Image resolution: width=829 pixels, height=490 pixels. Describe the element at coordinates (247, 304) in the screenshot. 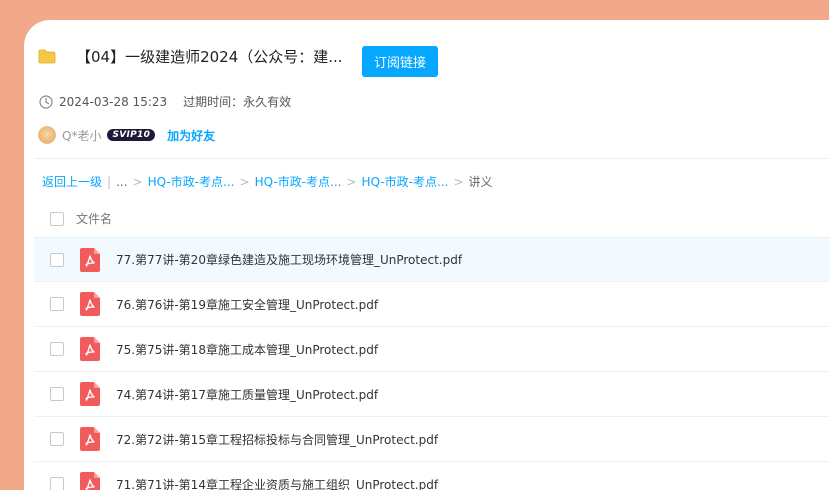

I see `file-name: 76.第76讲-第19章施工安全管理_UnProtect.pdf` at that location.